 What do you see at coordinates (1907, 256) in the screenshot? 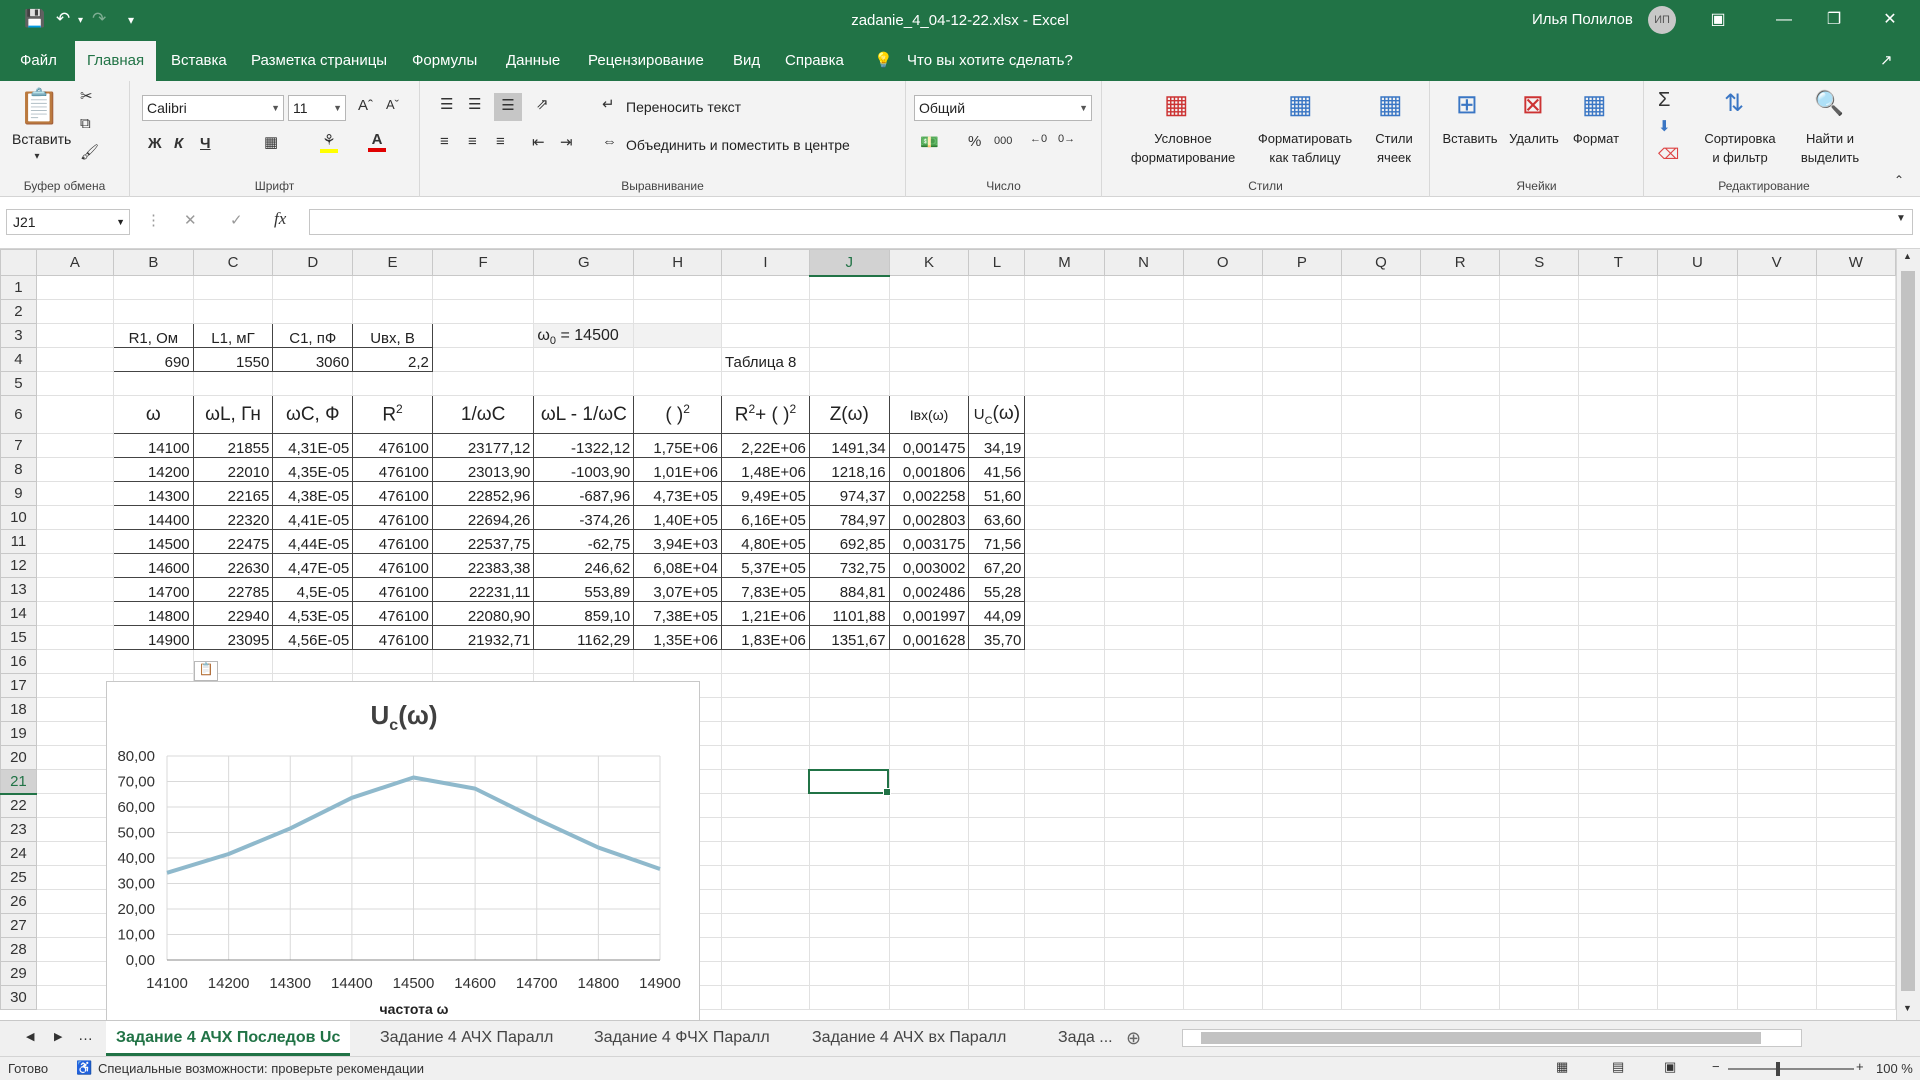
I see `scroll-up-icon: ▲` at bounding box center [1907, 256].